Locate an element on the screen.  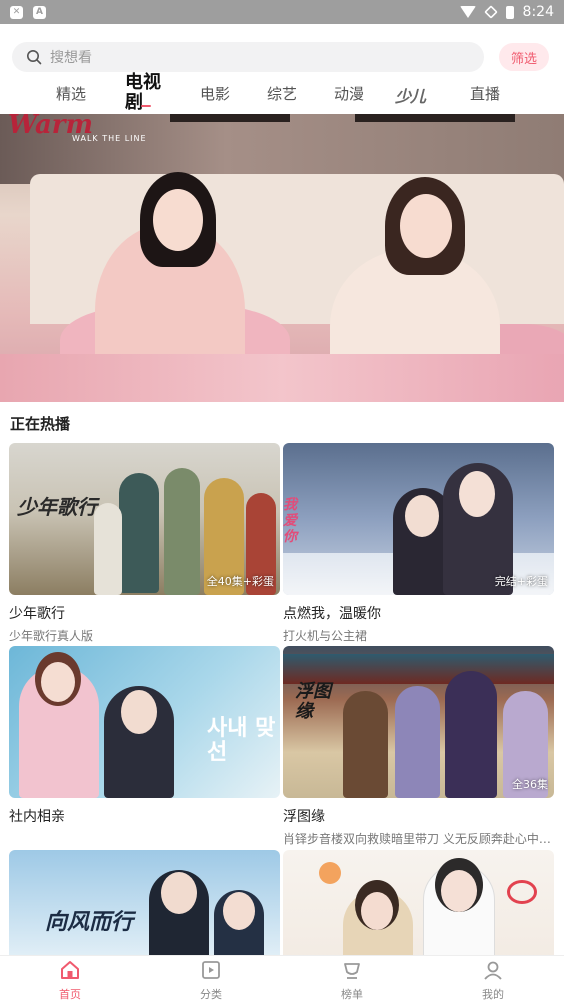
show-poster: 사내 맞선 is located at coordinates (144, 722).